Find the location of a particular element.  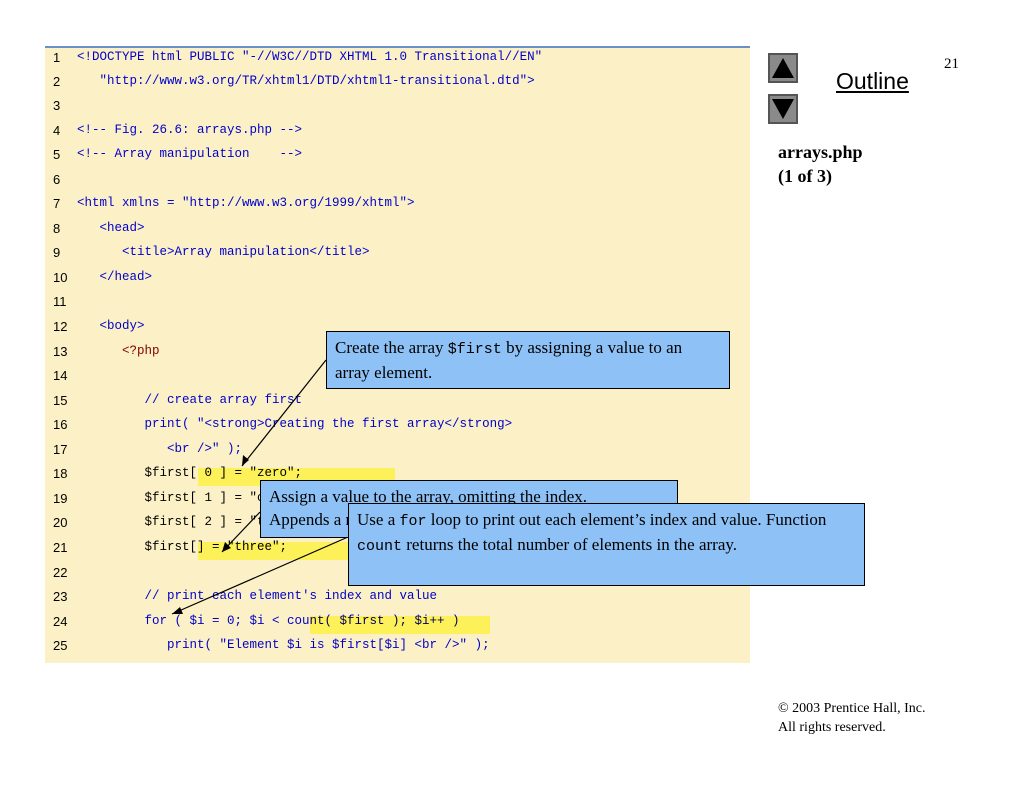

copyright-line-1: © 2003 Prentice Hall, Inc. is located at coordinates (852, 708).